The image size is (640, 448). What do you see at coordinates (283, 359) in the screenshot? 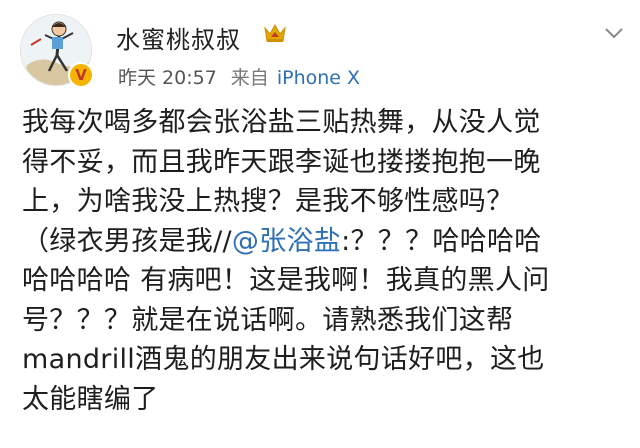
I see `post-line: mandrill酒鬼的朋友出来说句话好吧，这也` at bounding box center [283, 359].